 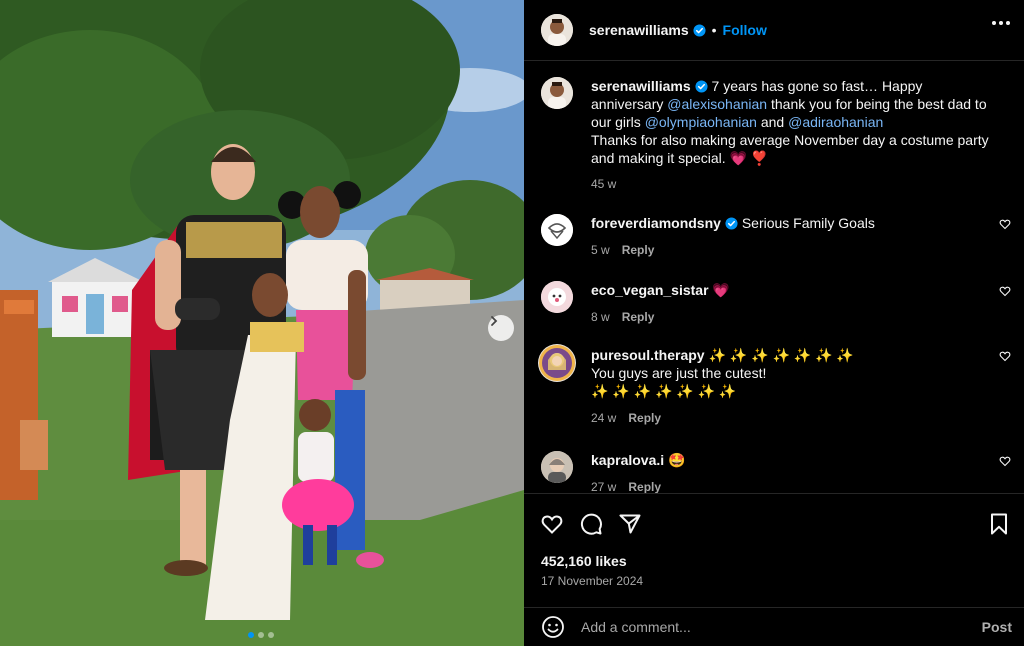 What do you see at coordinates (677, 460) in the screenshot?
I see `comment-text: 🤩` at bounding box center [677, 460].